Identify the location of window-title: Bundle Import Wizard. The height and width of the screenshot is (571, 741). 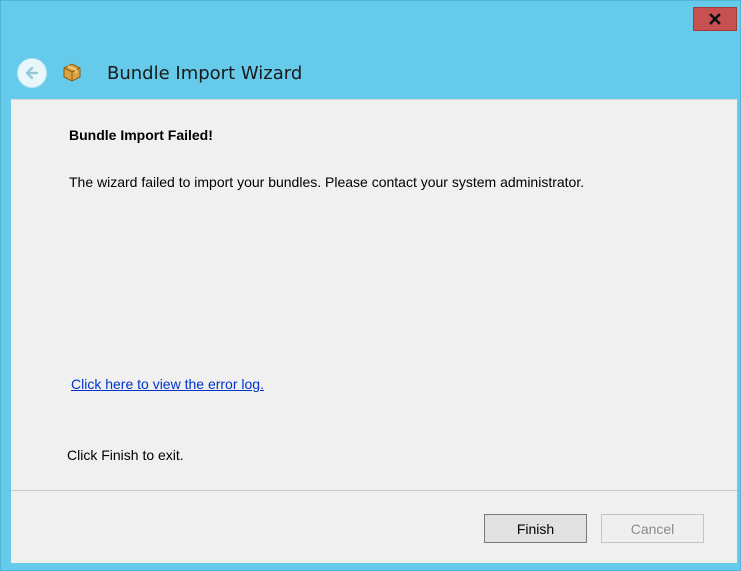
(205, 73).